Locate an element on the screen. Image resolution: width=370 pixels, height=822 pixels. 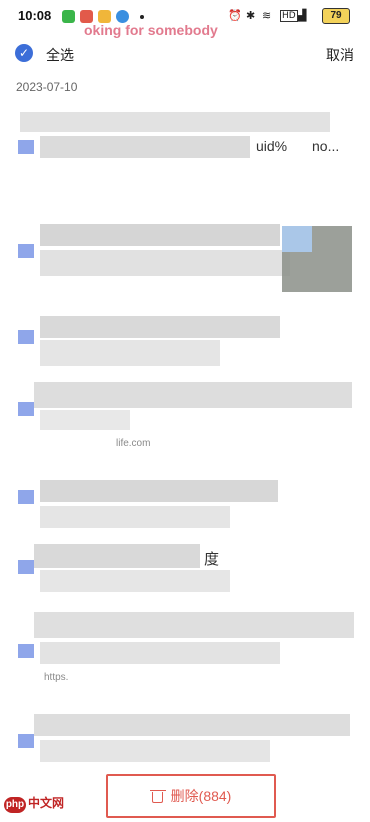
item-text: uid% is located at coordinates (272, 146).